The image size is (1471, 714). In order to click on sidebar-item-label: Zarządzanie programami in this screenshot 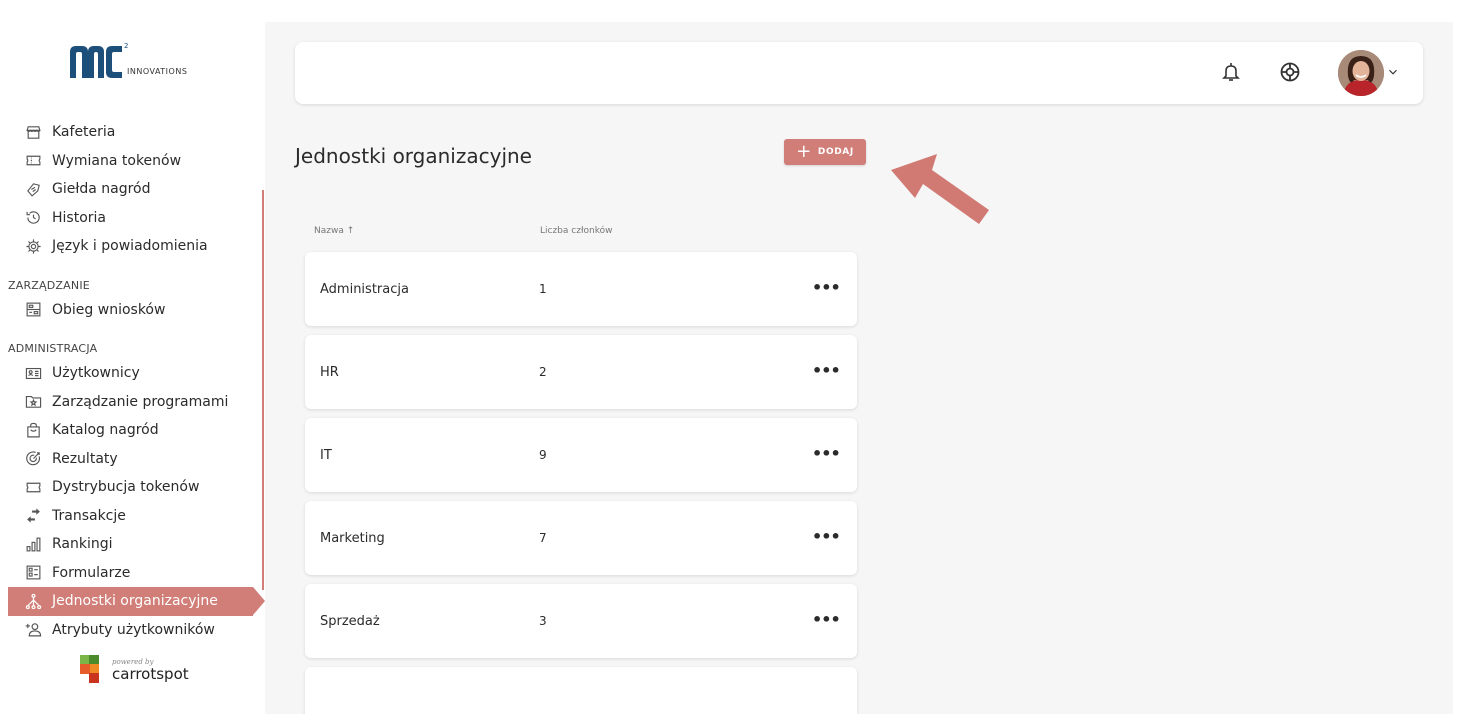, I will do `click(140, 401)`.